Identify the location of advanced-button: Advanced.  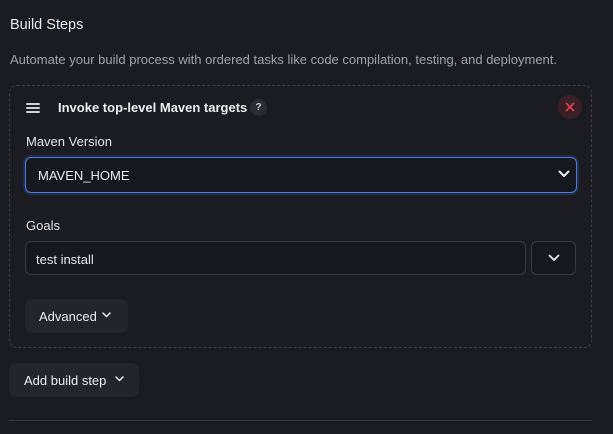
(76, 316).